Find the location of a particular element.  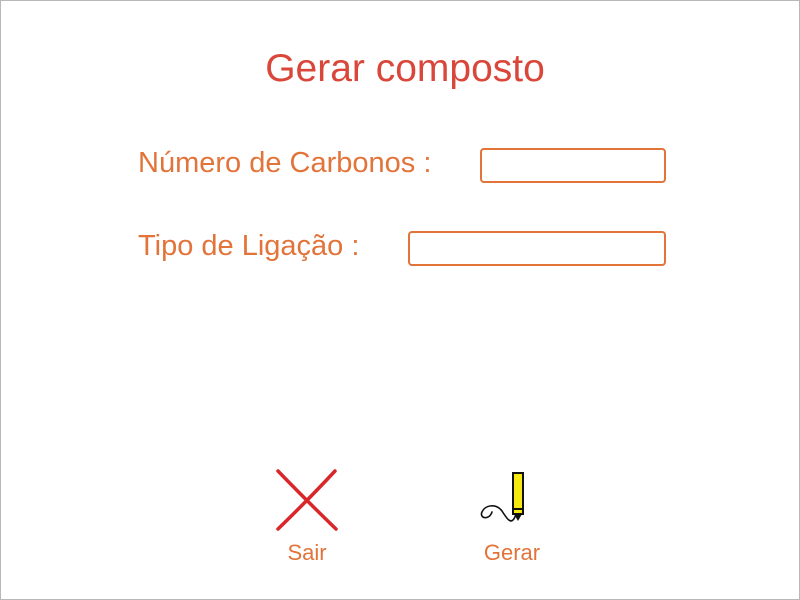

marker-pen-icon is located at coordinates (502, 497).